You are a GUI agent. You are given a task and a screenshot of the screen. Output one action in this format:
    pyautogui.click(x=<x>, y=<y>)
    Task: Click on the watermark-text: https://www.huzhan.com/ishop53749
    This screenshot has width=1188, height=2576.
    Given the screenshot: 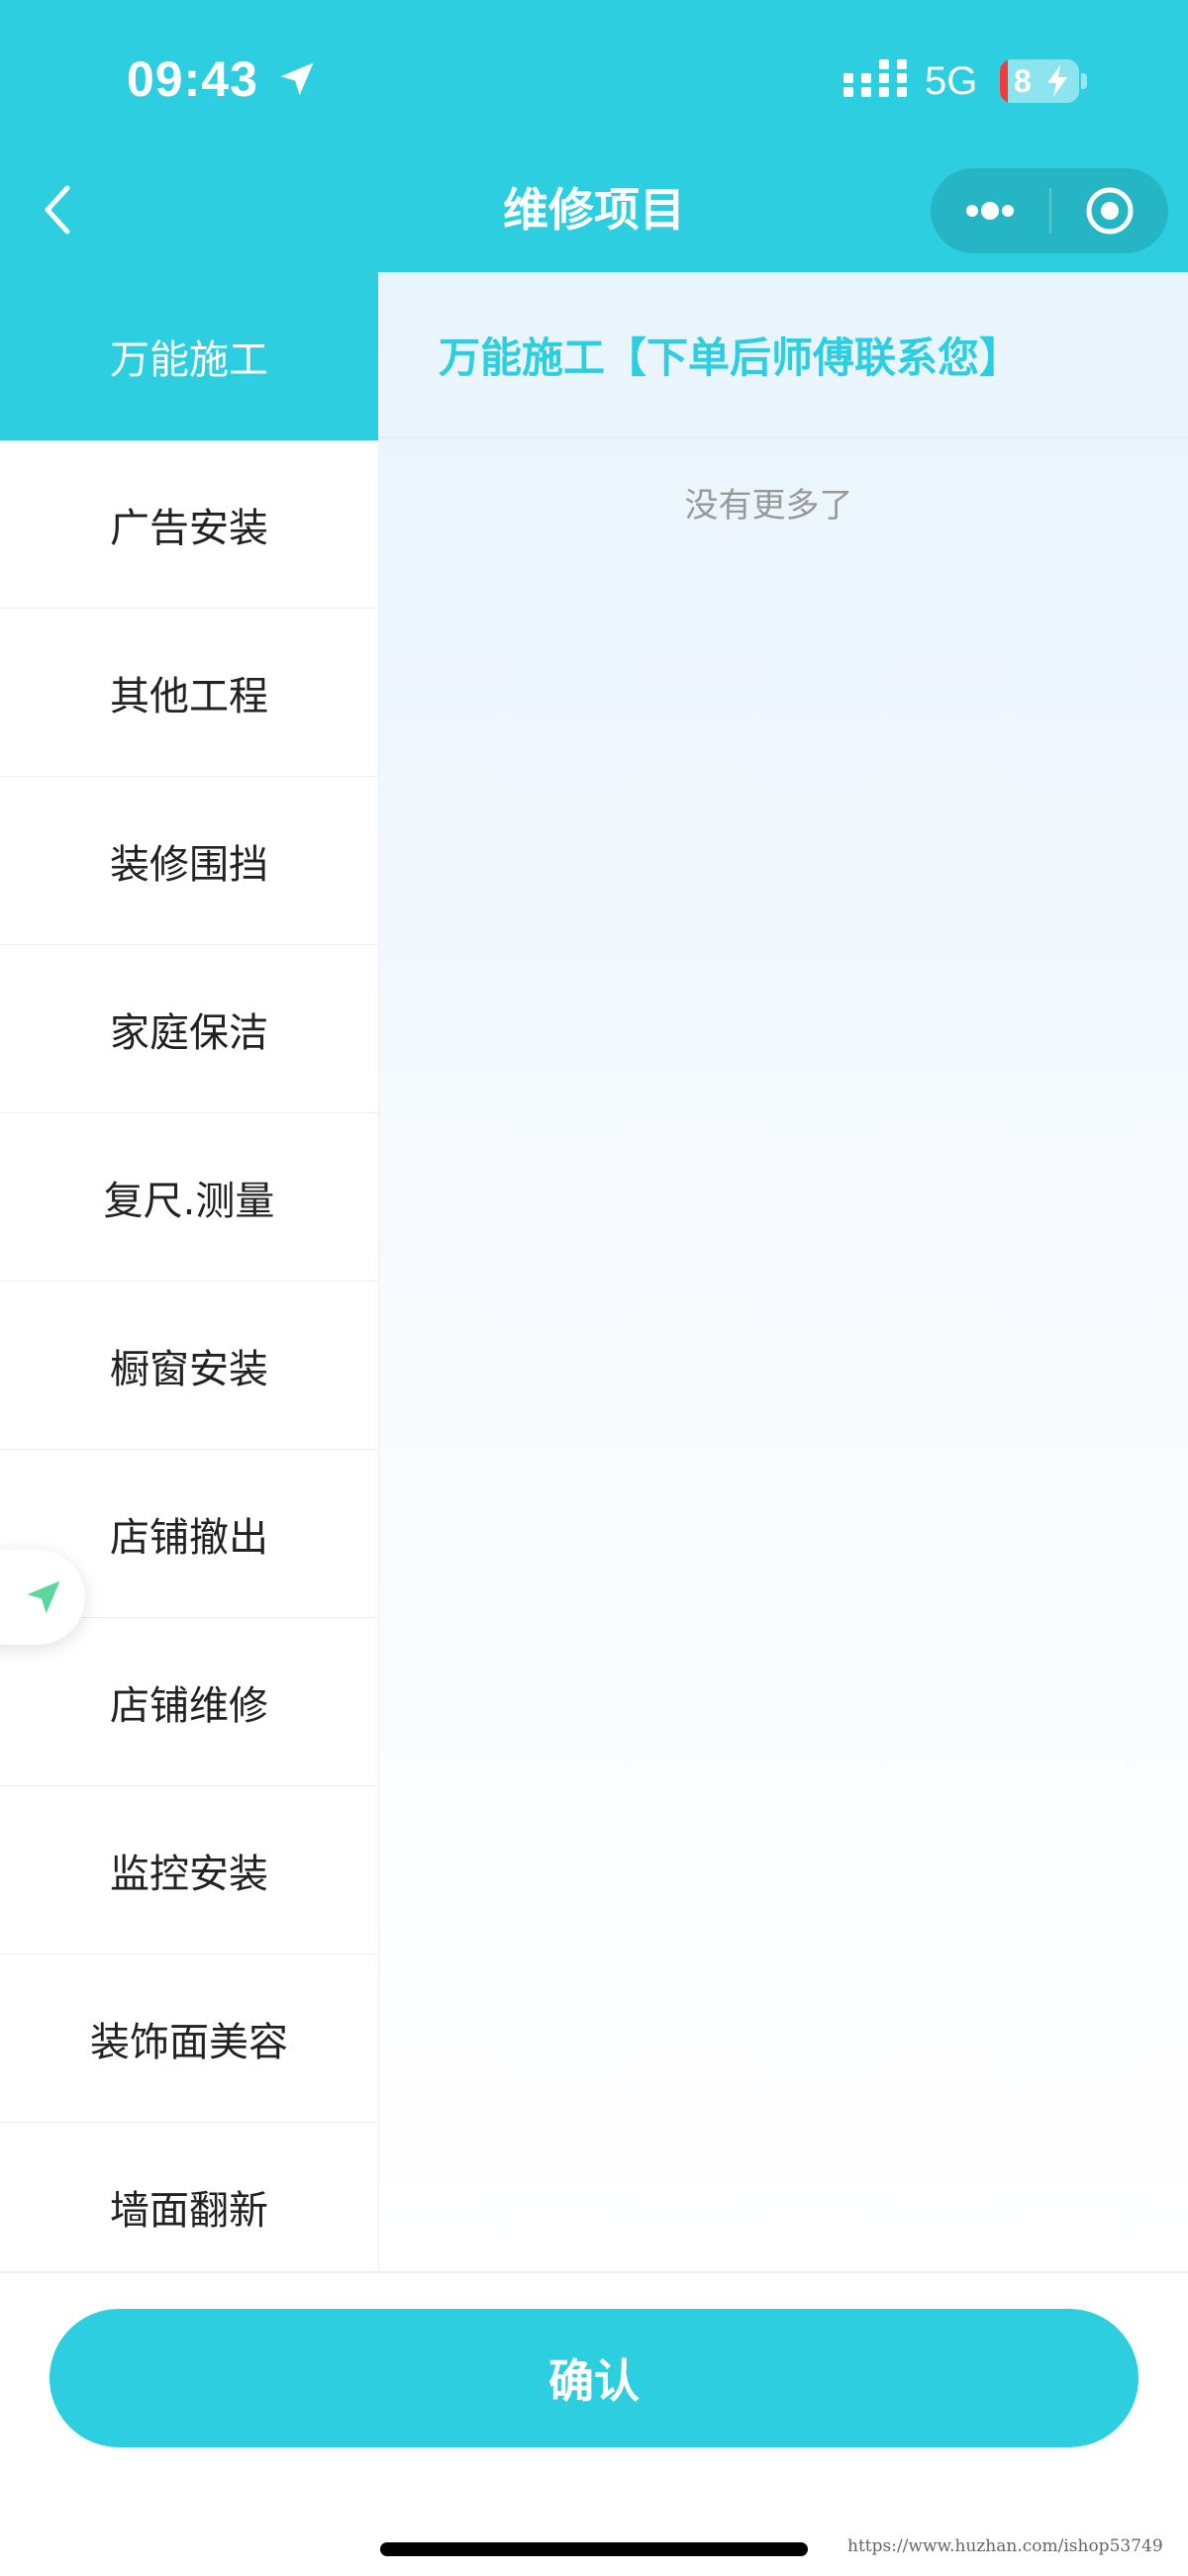 What is the action you would take?
    pyautogui.click(x=1005, y=2546)
    